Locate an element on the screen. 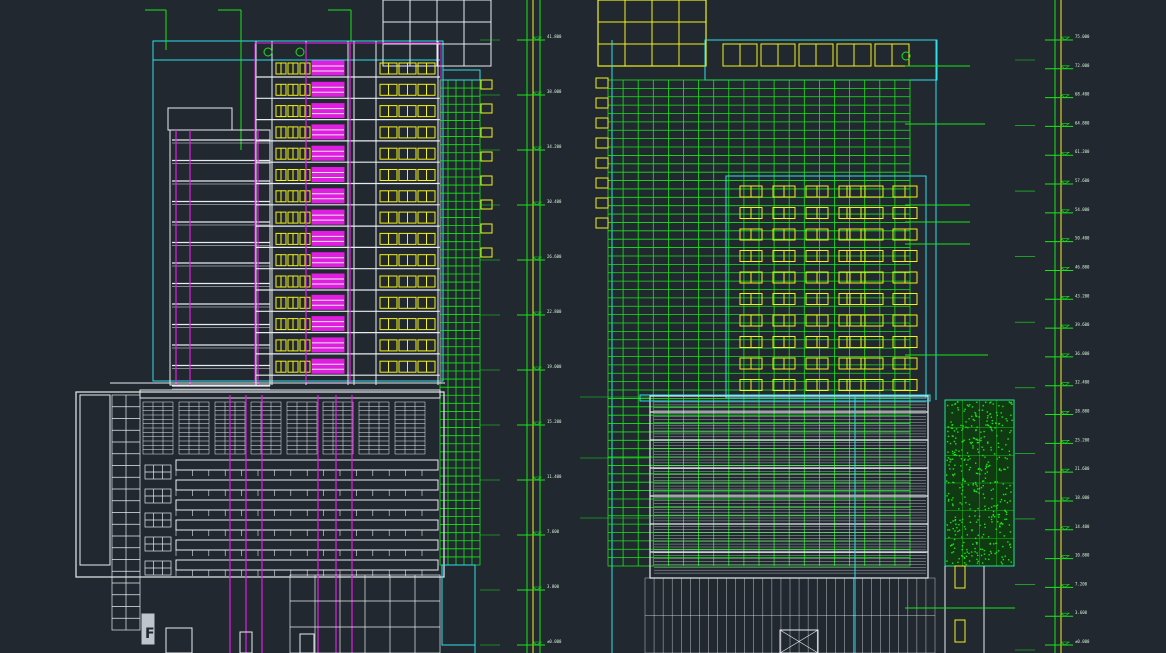 The image size is (1166, 653). level-label: 54.000 is located at coordinates (1082, 209).